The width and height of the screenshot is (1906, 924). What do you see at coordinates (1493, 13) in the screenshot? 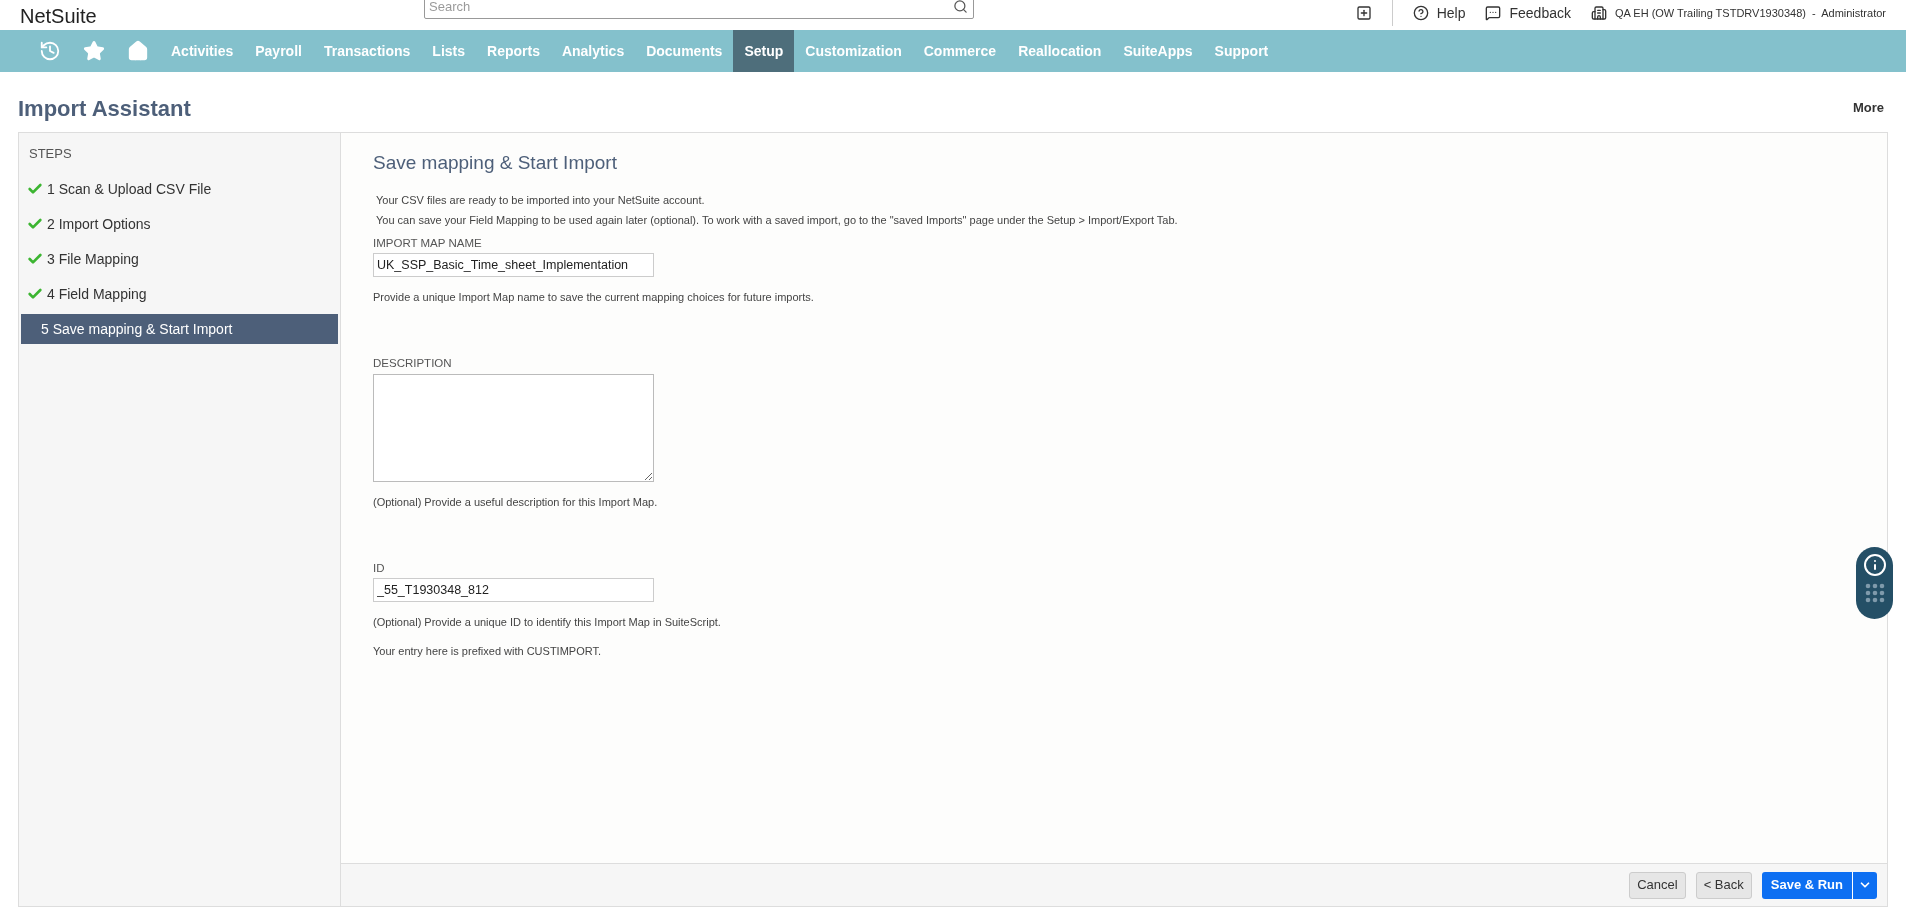
I see `speech-bubble-icon` at bounding box center [1493, 13].